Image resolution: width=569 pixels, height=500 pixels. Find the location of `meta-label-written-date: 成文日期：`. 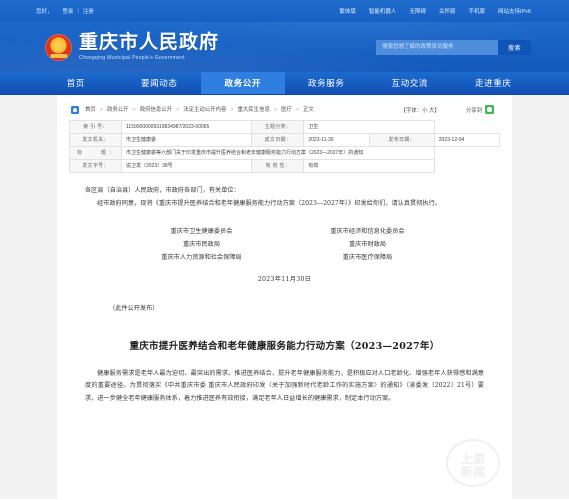

meta-label-written-date: 成文日期： is located at coordinates (278, 140).